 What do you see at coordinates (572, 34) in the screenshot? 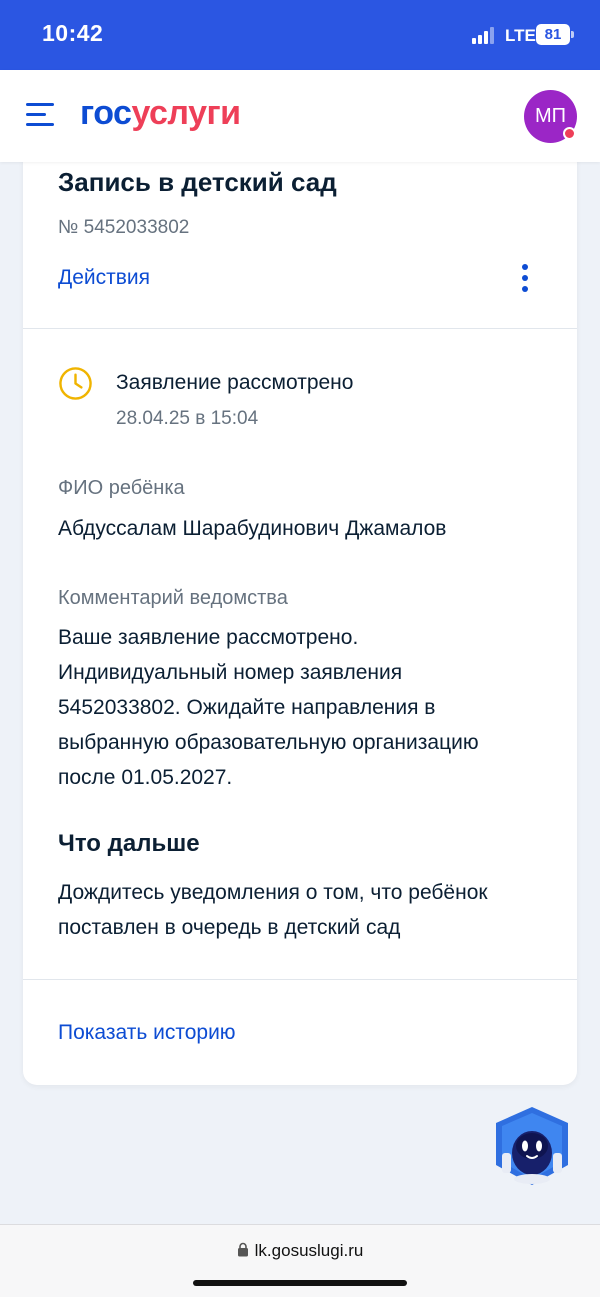
I see `battery-tip` at bounding box center [572, 34].